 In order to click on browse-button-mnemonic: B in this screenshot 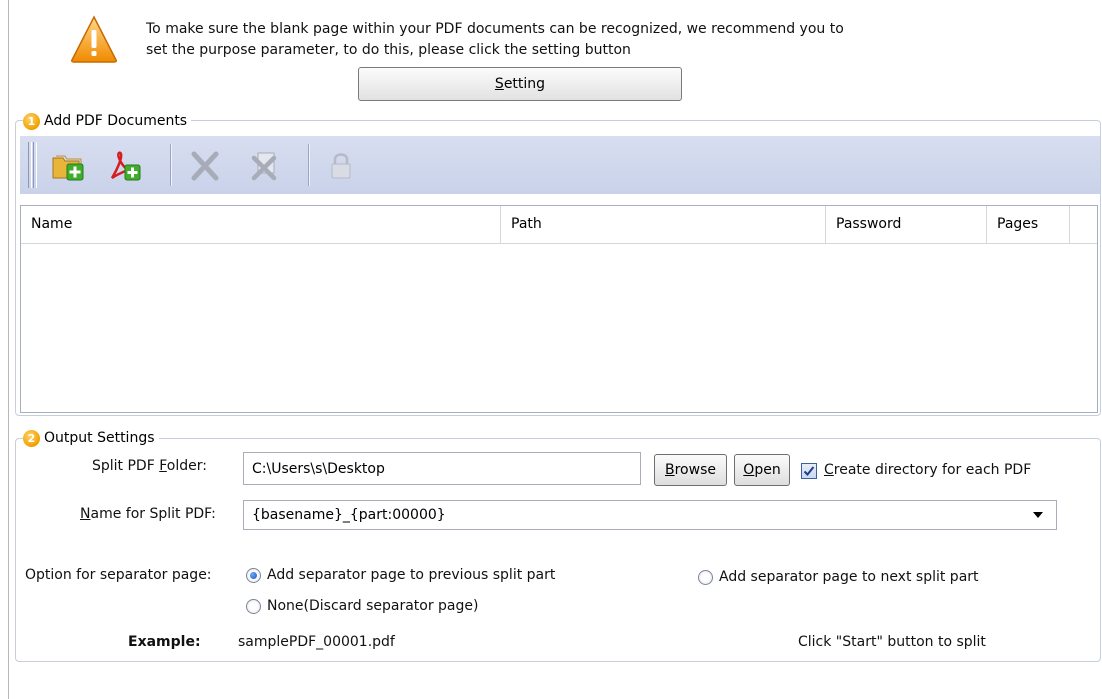, I will do `click(670, 470)`.